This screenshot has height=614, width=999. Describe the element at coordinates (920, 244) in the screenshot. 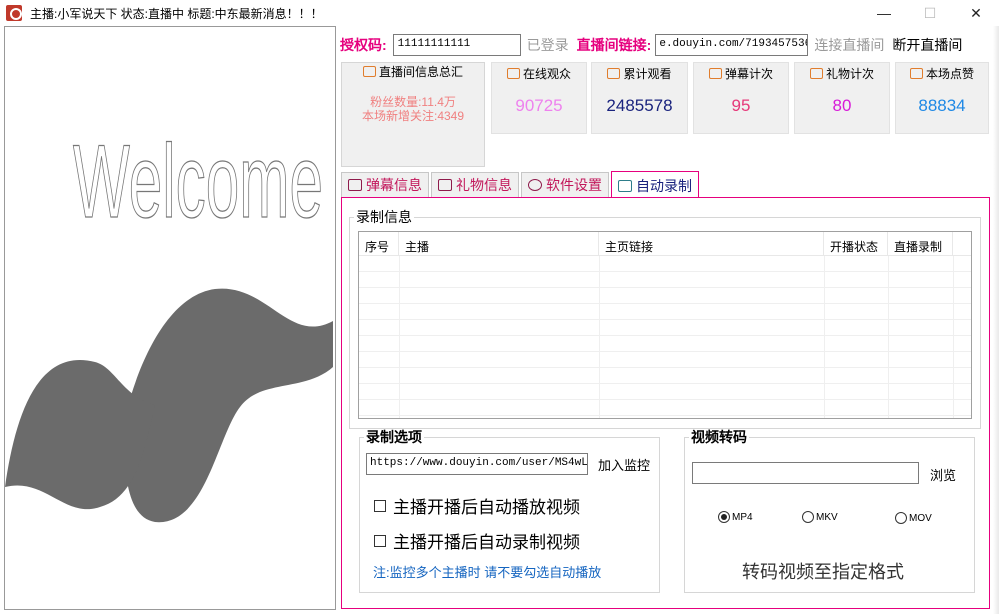

I see `col-live-record: 直播录制` at that location.